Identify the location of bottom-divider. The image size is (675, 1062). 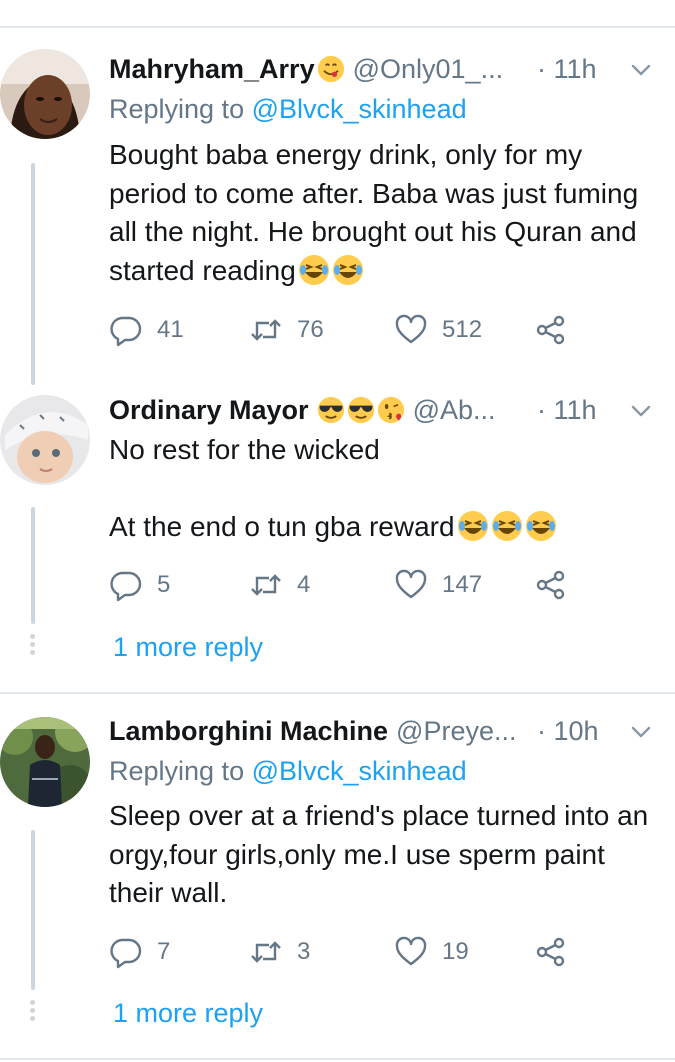
(337, 1059).